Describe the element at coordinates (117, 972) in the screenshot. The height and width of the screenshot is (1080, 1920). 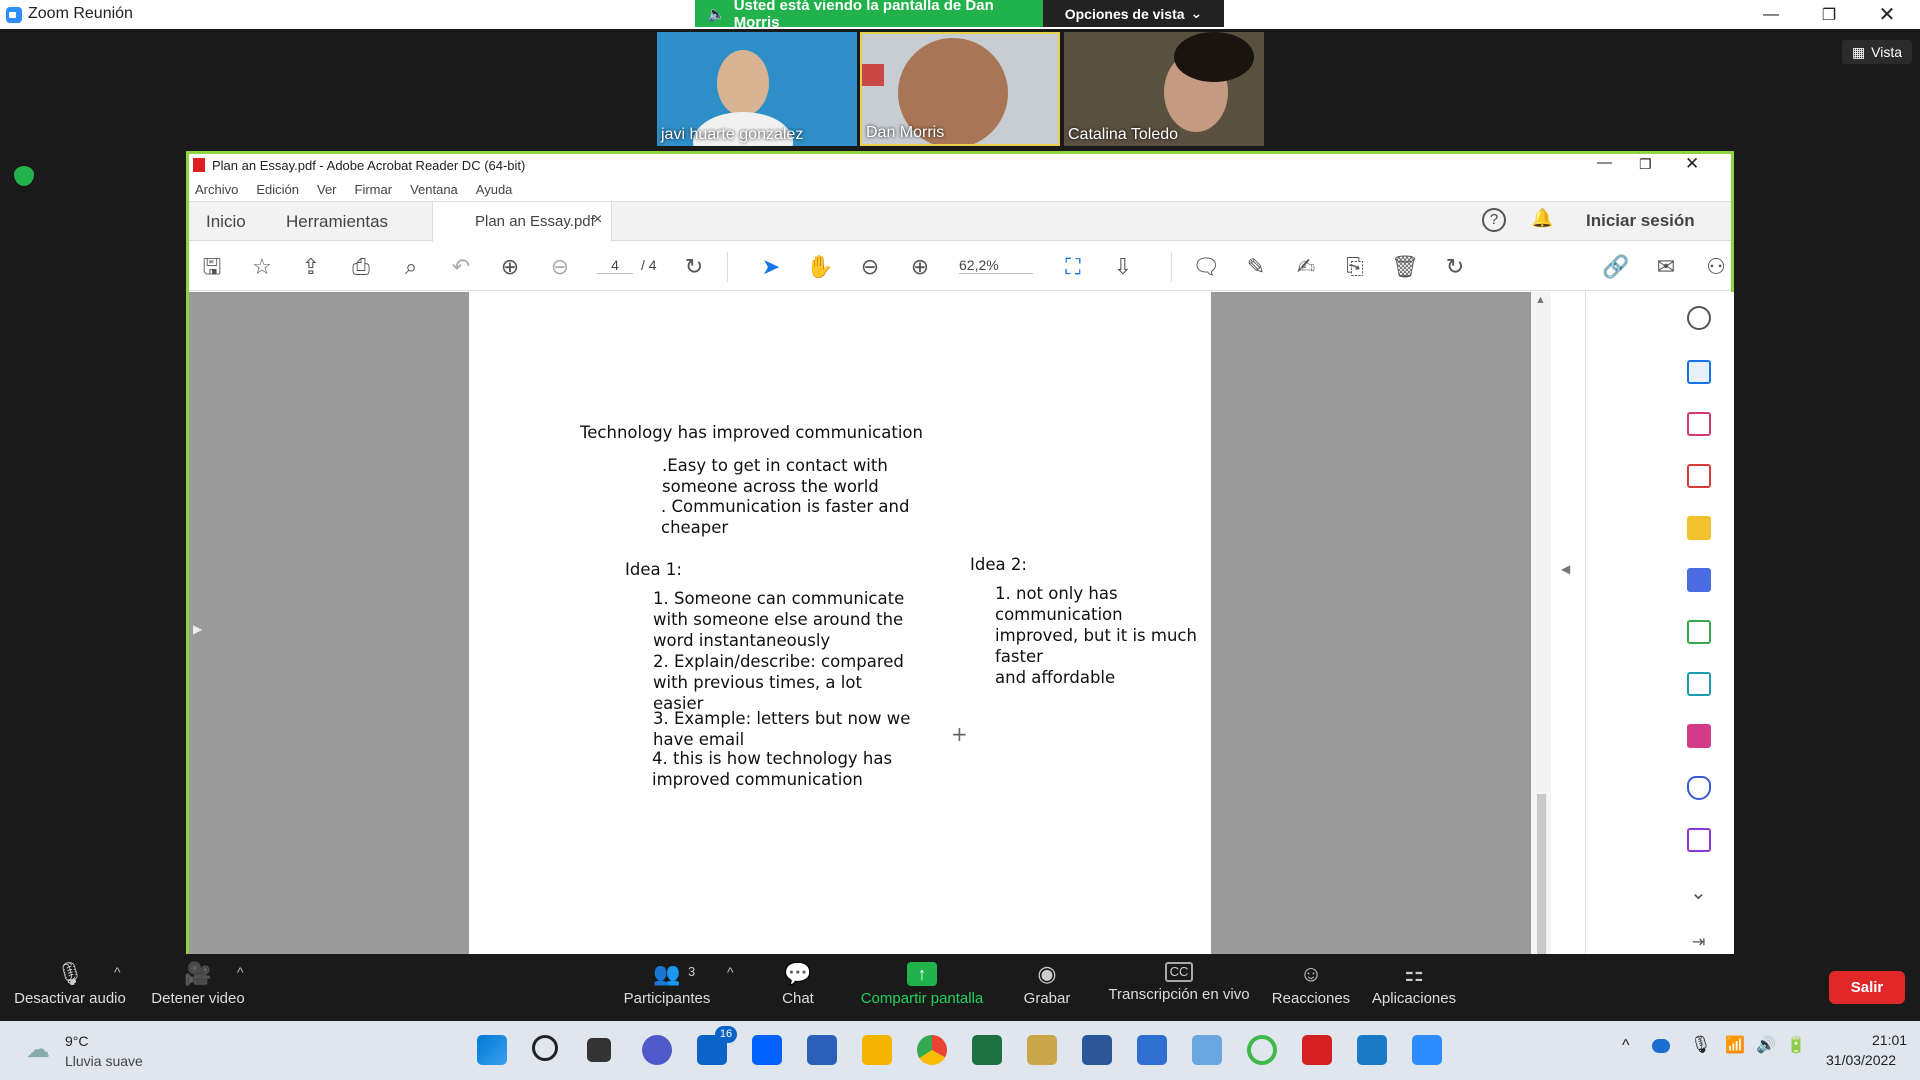
I see `audio-options-chevron-icon: ^` at that location.